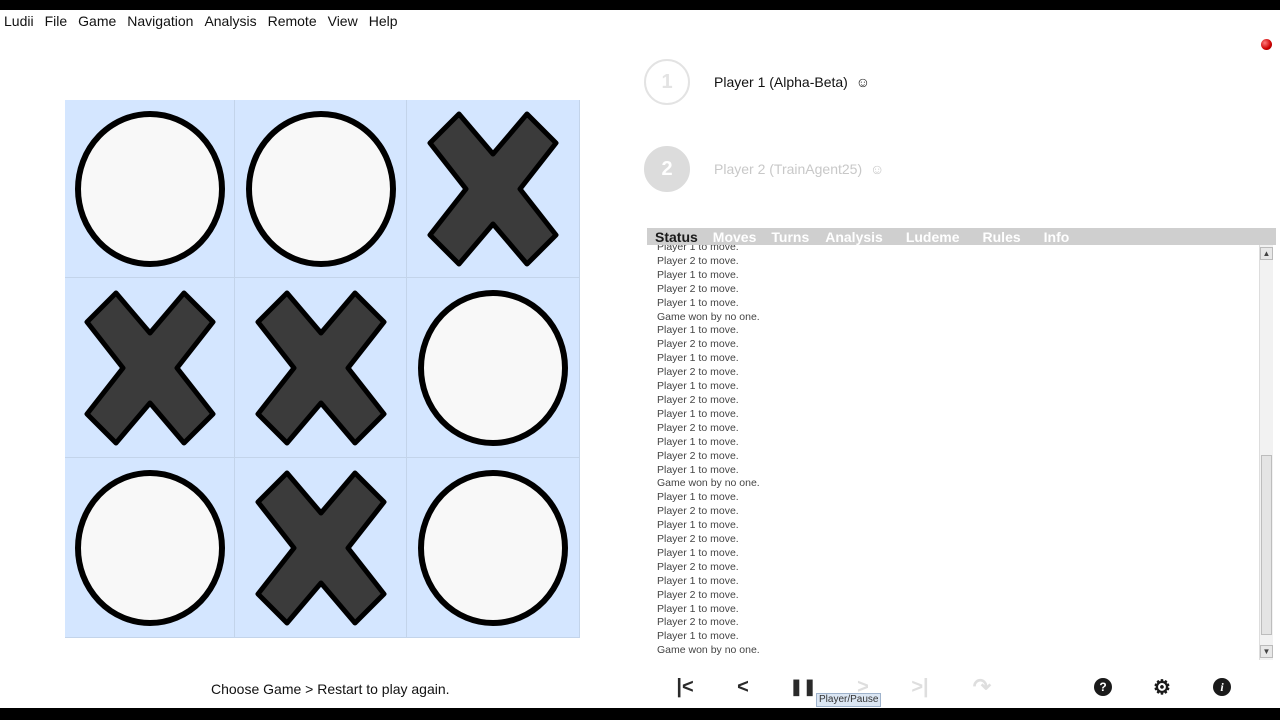 The image size is (1280, 720). I want to click on player-2-label: Player 2 (TrainAgent25) ☺, so click(799, 169).